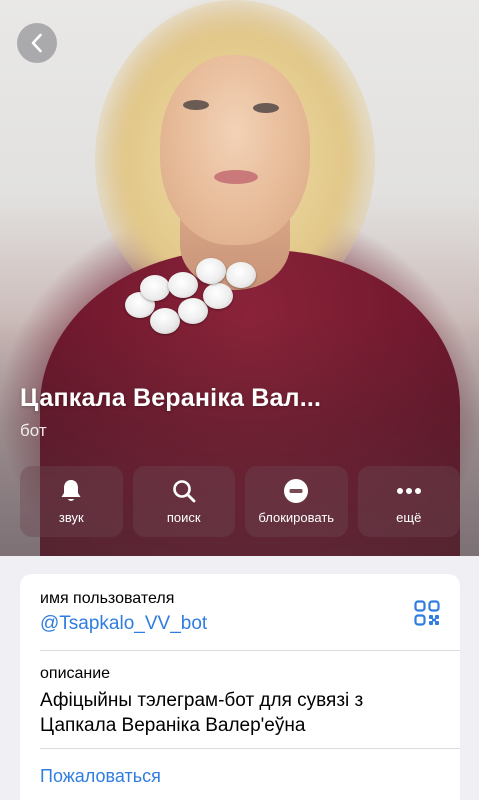  Describe the element at coordinates (409, 517) in the screenshot. I see `more-label: ещё` at that location.